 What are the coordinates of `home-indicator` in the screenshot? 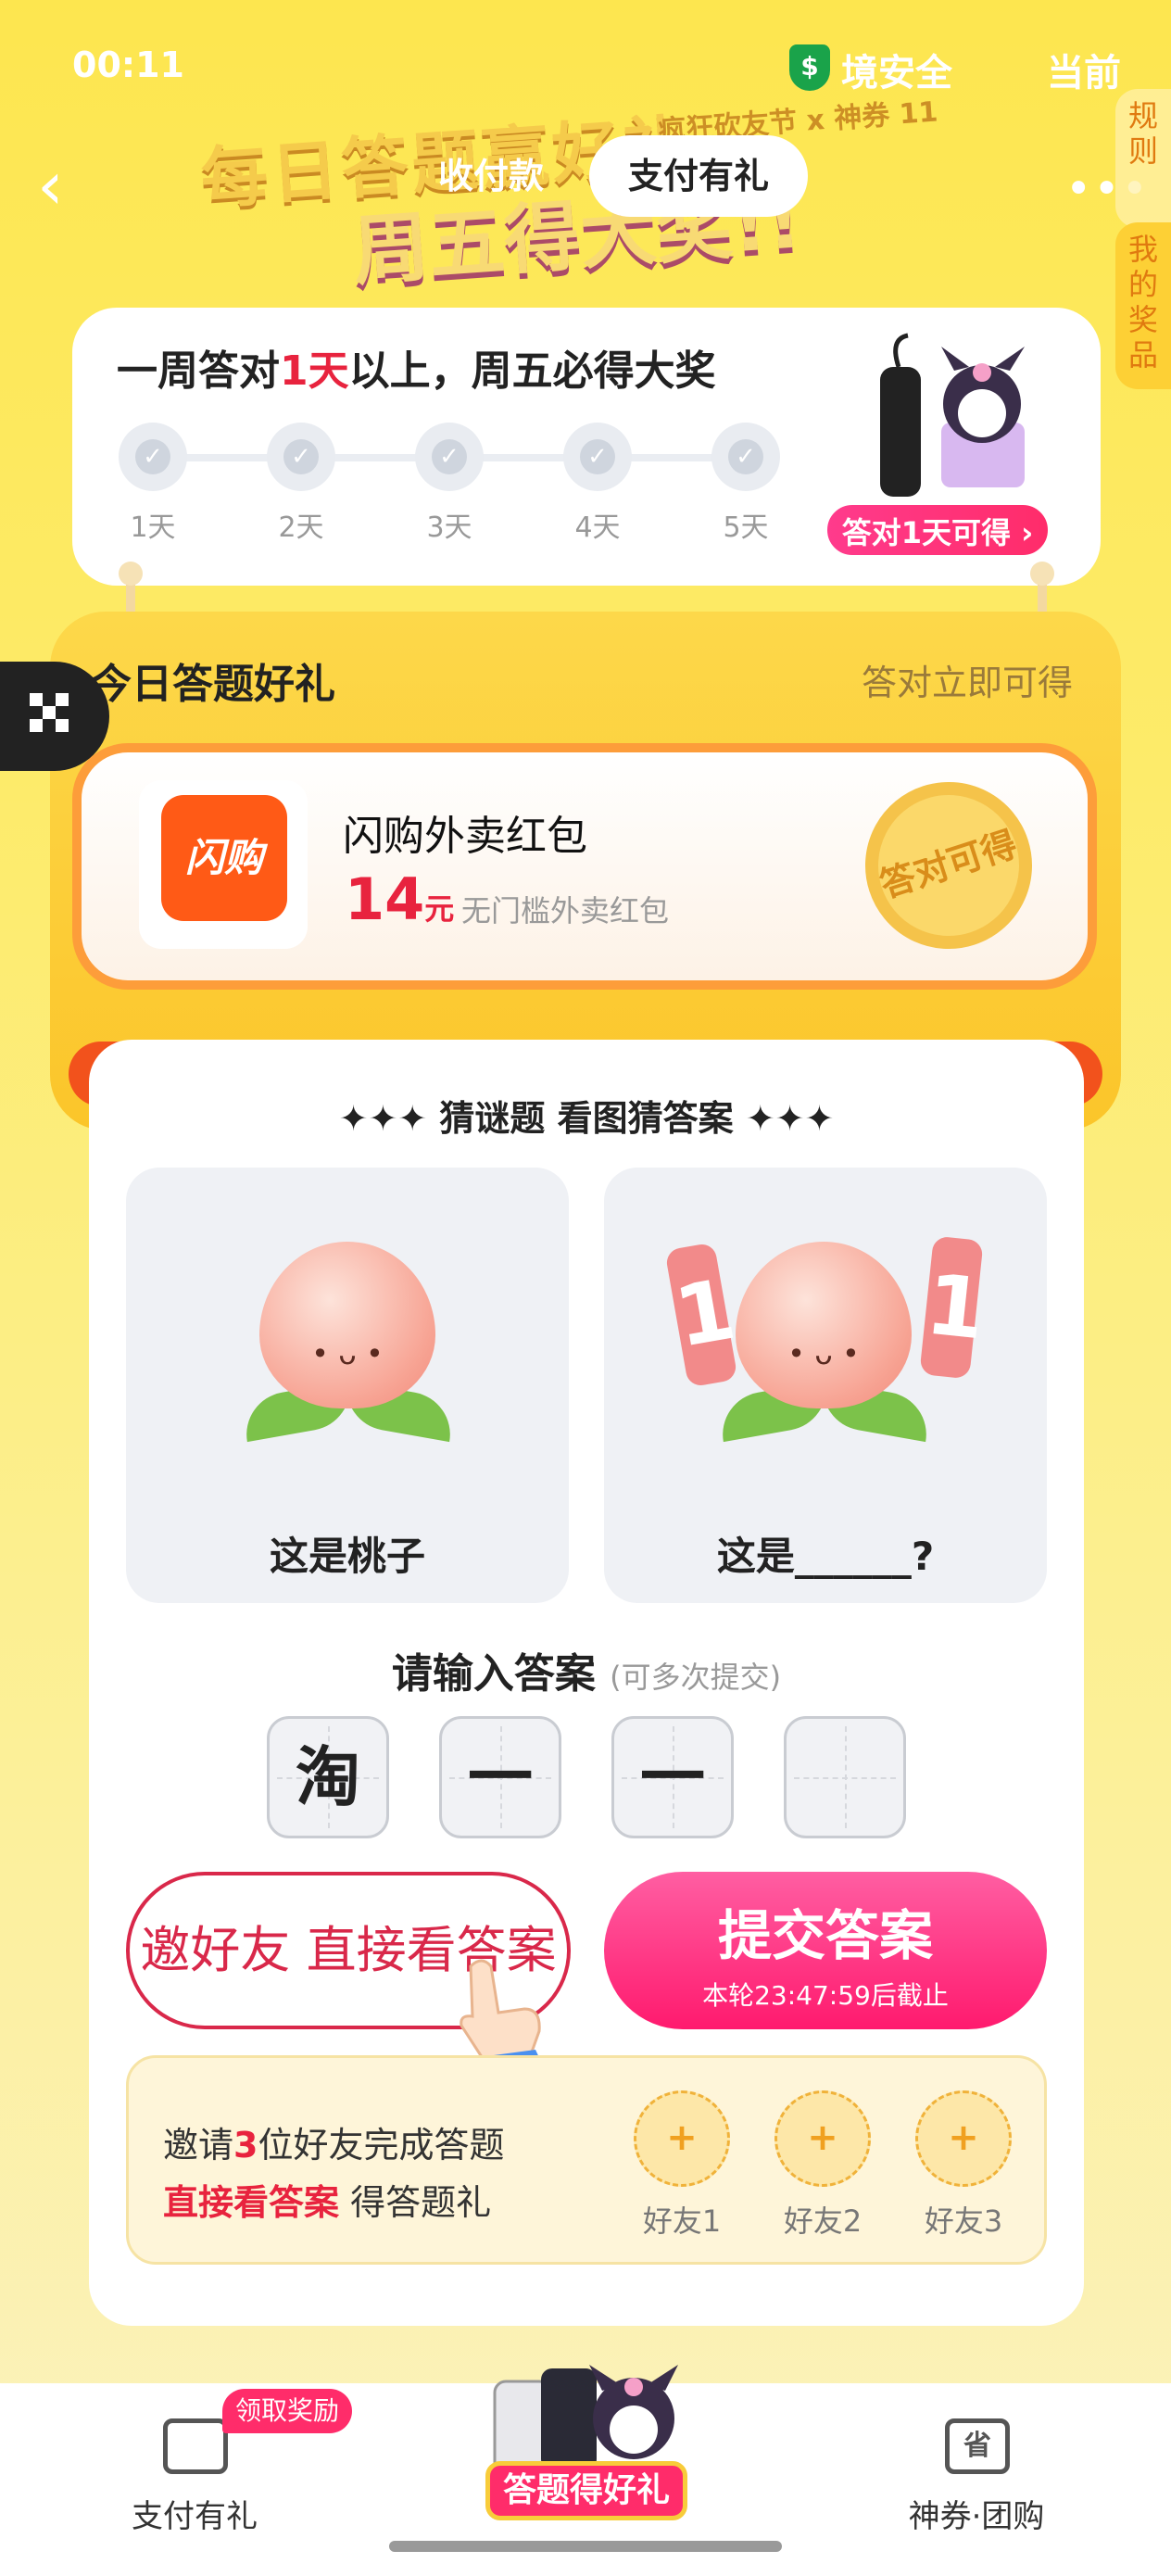 It's located at (585, 2546).